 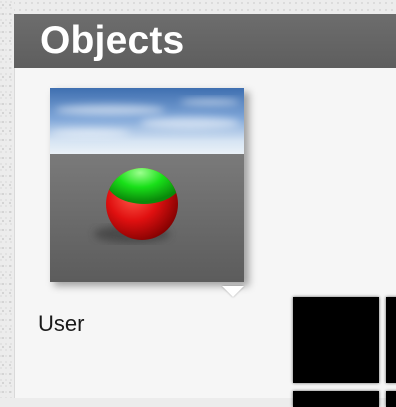 I want to click on caret-down-icon, so click(x=233, y=291).